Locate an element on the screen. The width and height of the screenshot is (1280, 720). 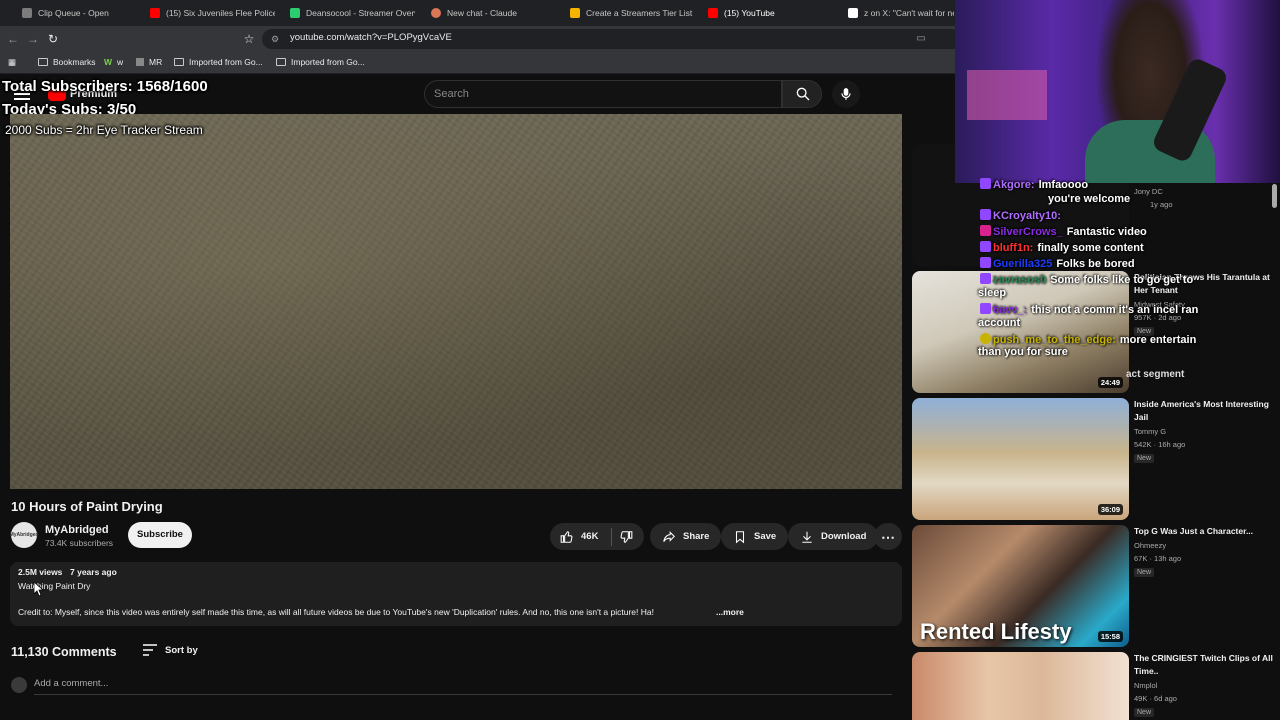
recommended-meta: 542K · 16h ago is located at coordinates (1160, 444).